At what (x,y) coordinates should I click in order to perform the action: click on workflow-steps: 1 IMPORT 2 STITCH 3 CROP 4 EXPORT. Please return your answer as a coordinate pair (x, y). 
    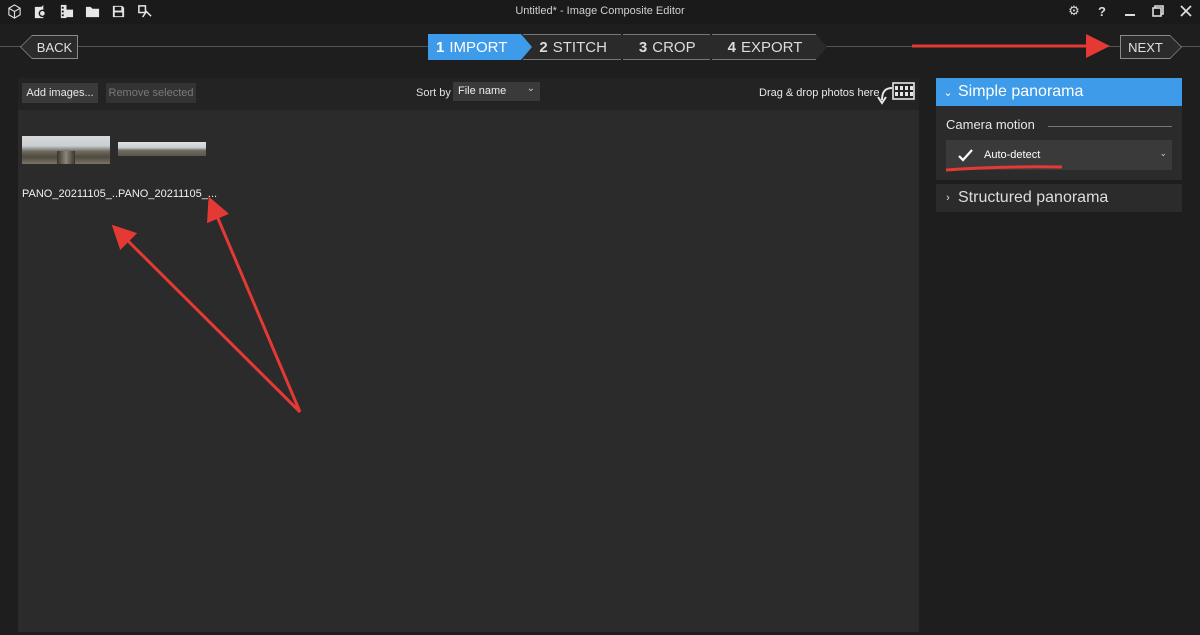
    Looking at the image, I should click on (628, 47).